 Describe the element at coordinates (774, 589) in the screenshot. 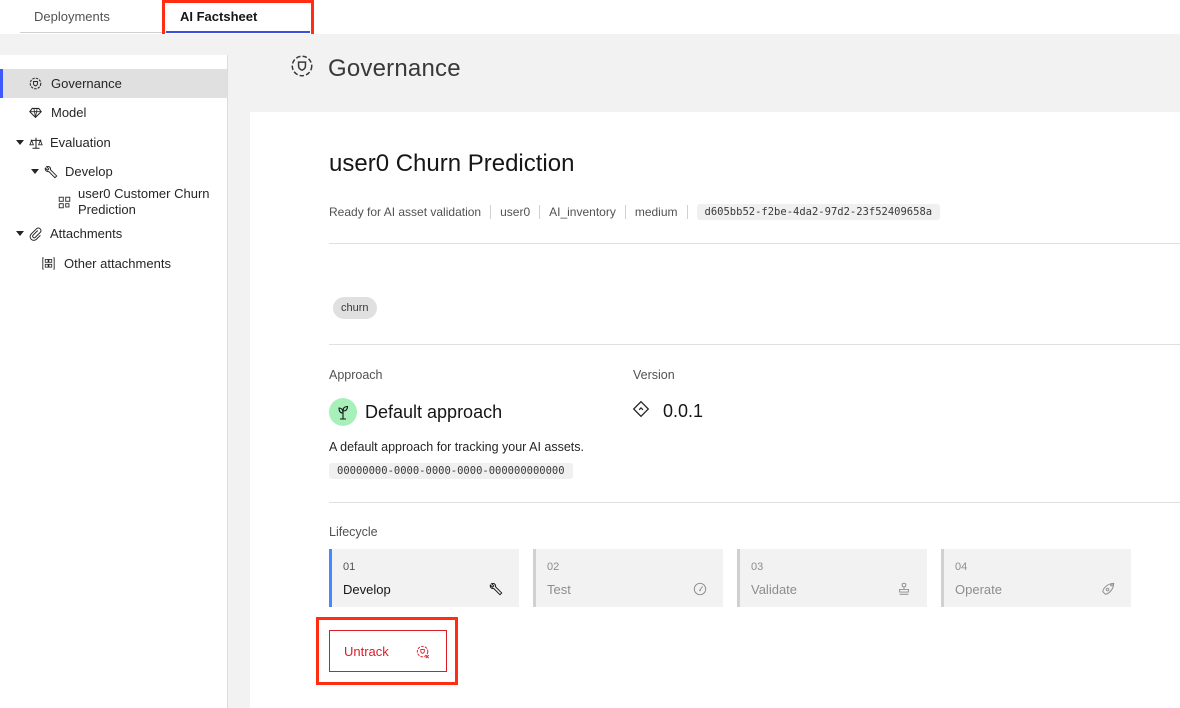

I see `stage-name: Validate` at that location.